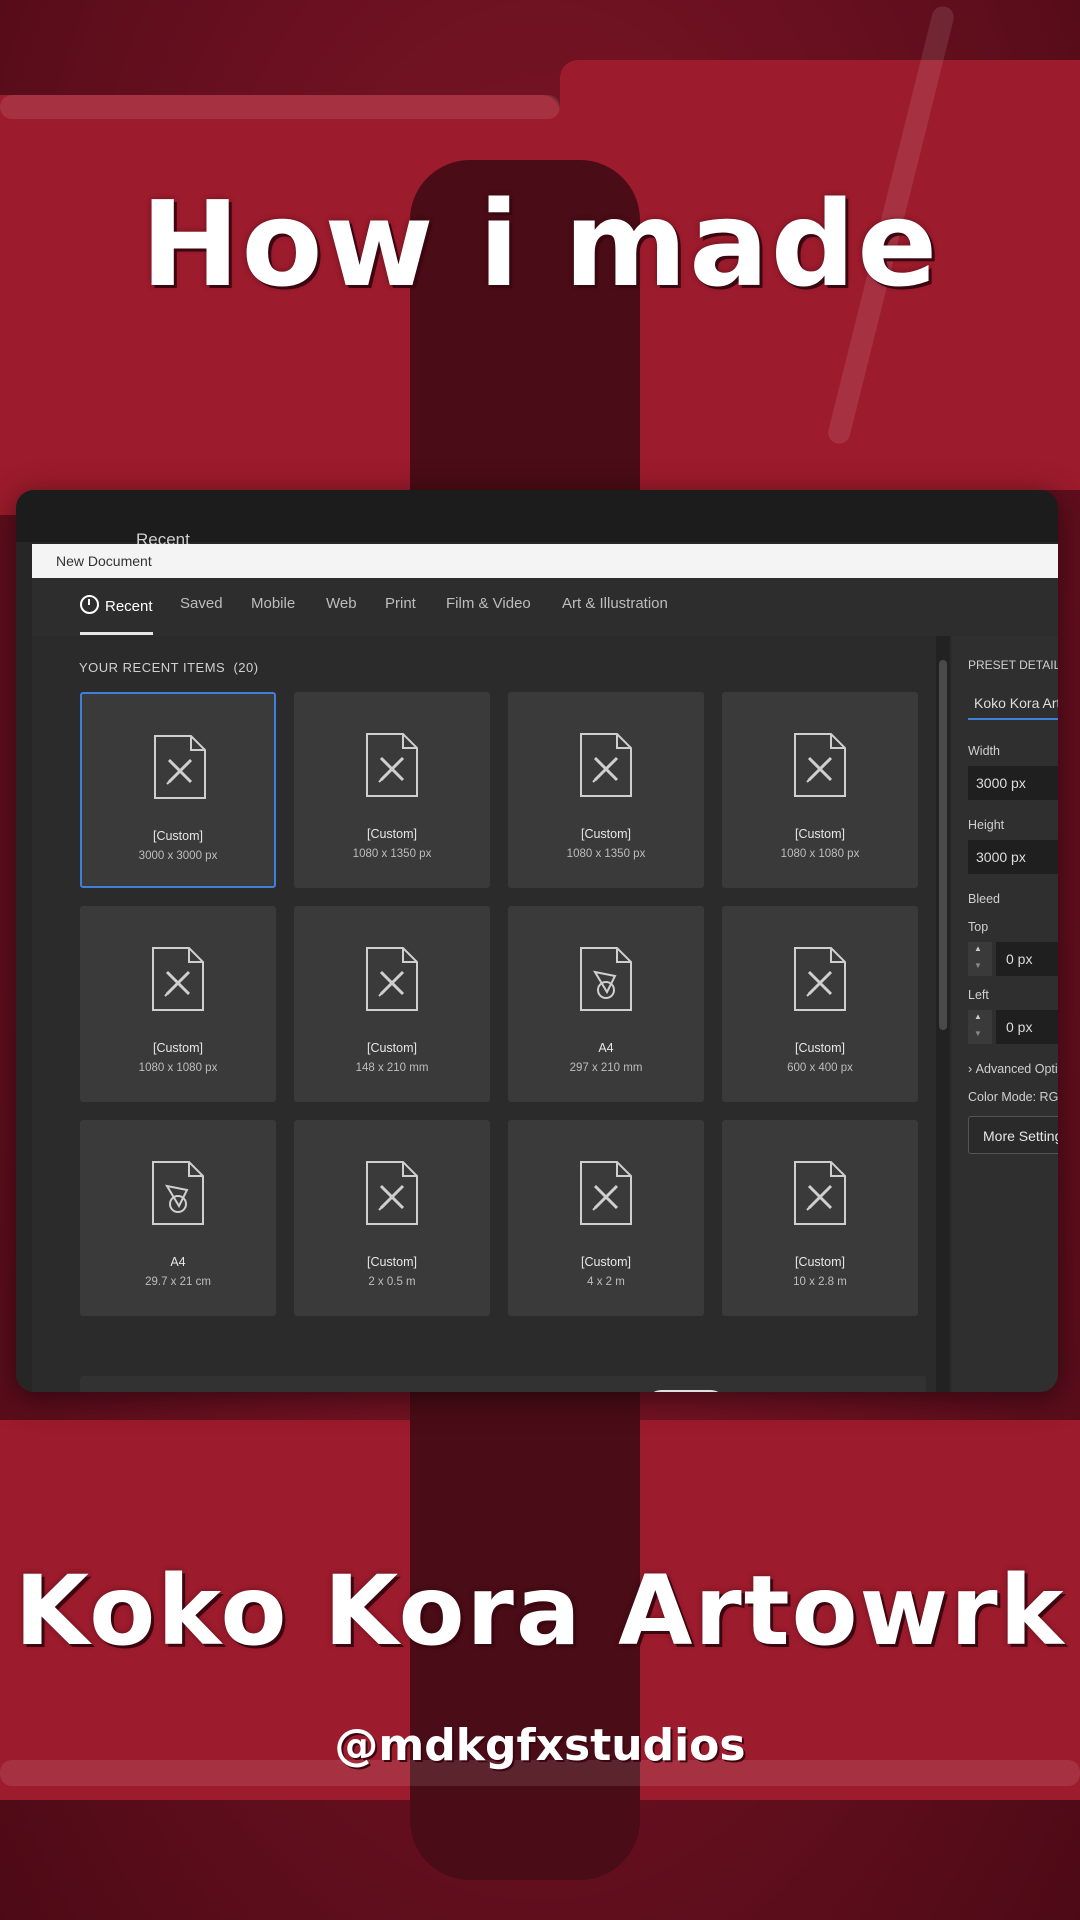 Image resolution: width=1080 pixels, height=1920 pixels. I want to click on height-field: 3000 px, so click(1013, 857).